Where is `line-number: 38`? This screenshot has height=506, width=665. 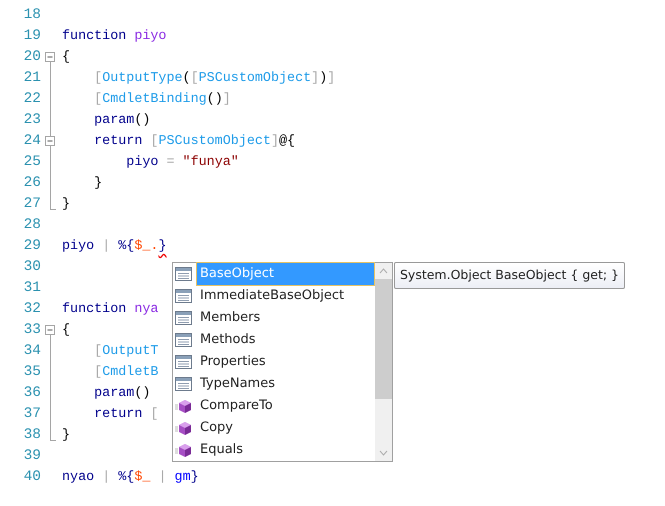
line-number: 38 is located at coordinates (31, 435).